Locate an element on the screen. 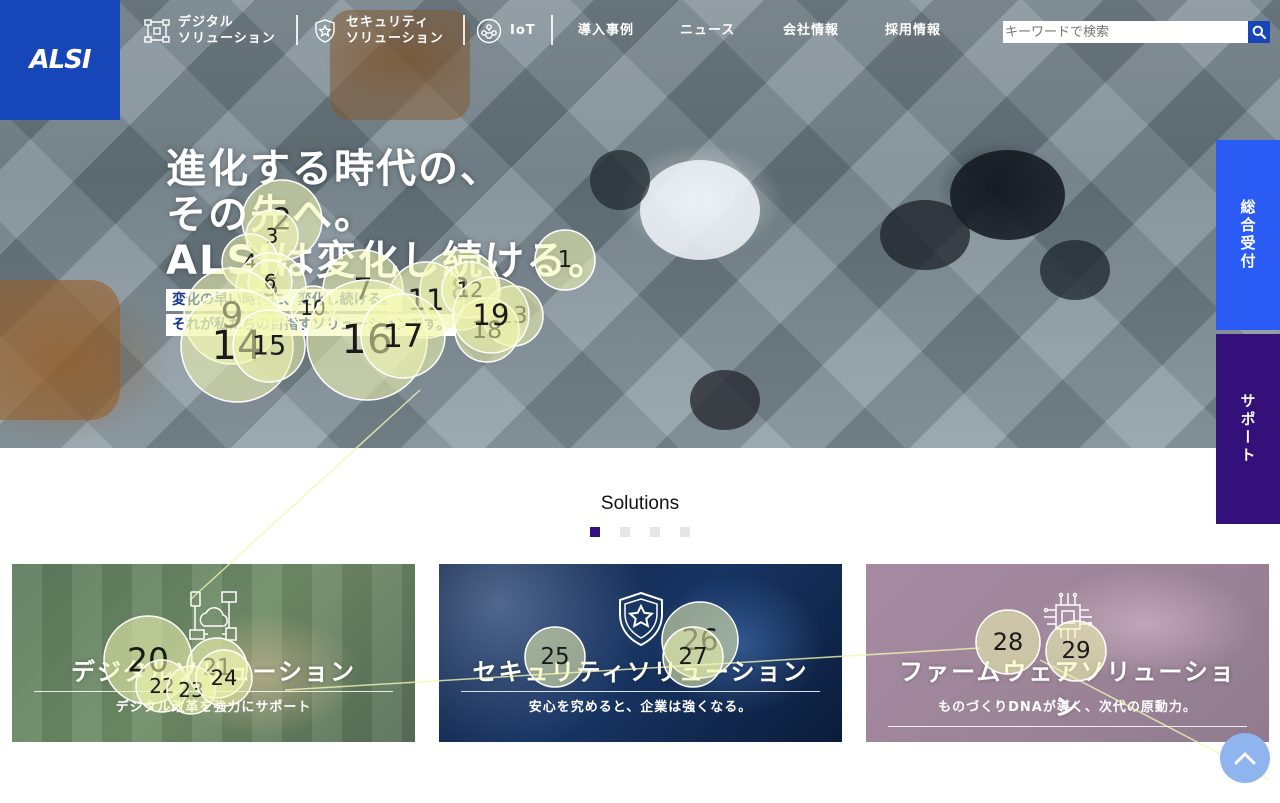 This screenshot has height=803, width=1280. search-button is located at coordinates (1259, 32).